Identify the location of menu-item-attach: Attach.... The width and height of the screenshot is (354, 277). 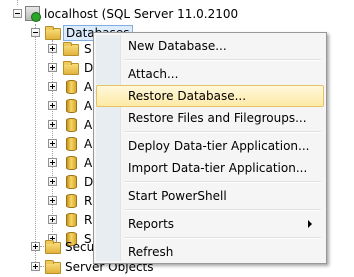
(210, 74).